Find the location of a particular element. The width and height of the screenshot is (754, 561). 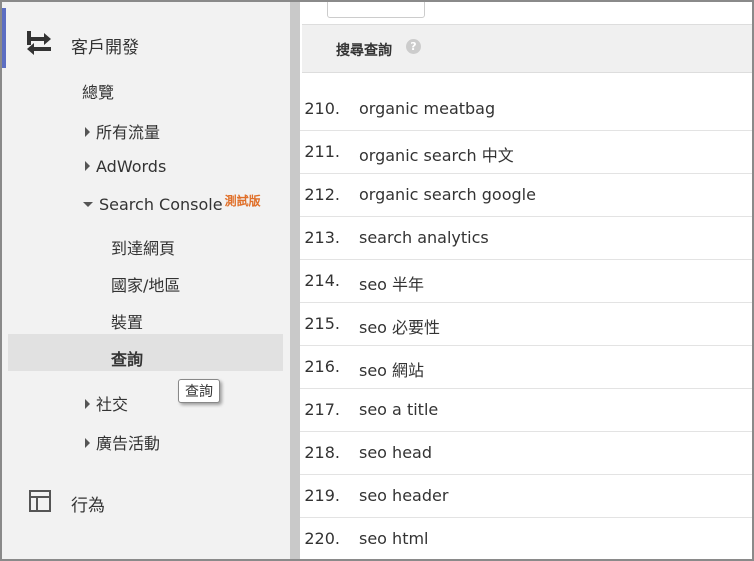

sidebar-item-devices: 裝置 is located at coordinates (127, 321).